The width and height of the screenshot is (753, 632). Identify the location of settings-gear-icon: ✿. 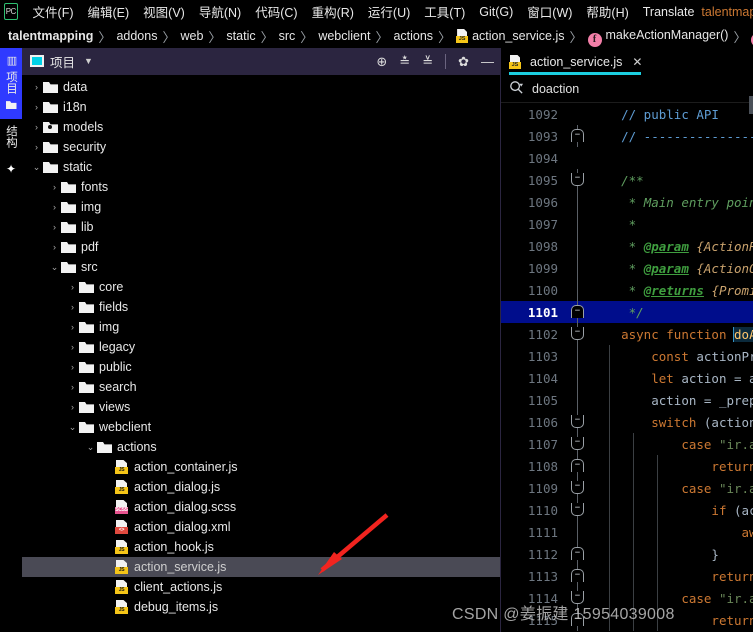
(463, 61).